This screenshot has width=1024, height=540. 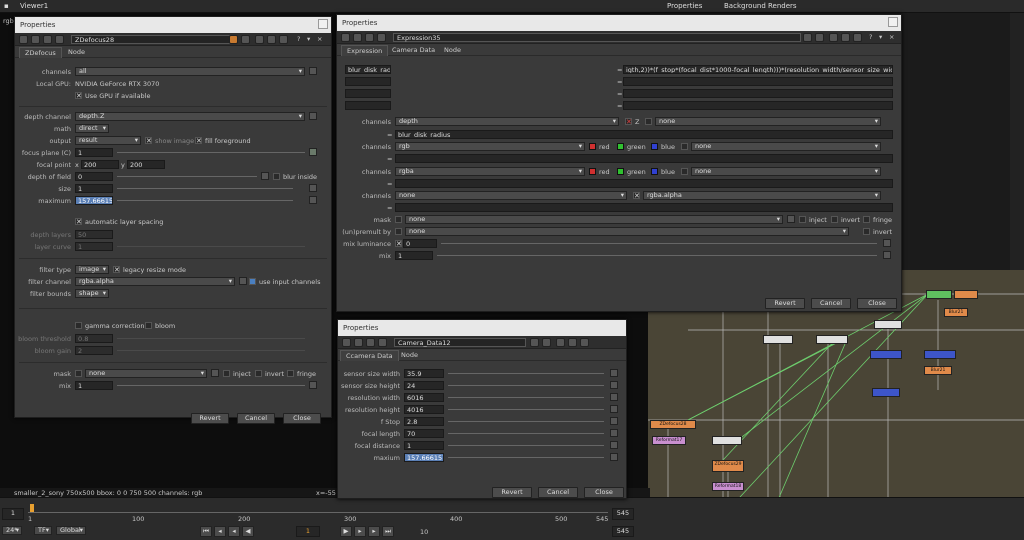 What do you see at coordinates (94, 188) in the screenshot?
I see `size-field: 1` at bounding box center [94, 188].